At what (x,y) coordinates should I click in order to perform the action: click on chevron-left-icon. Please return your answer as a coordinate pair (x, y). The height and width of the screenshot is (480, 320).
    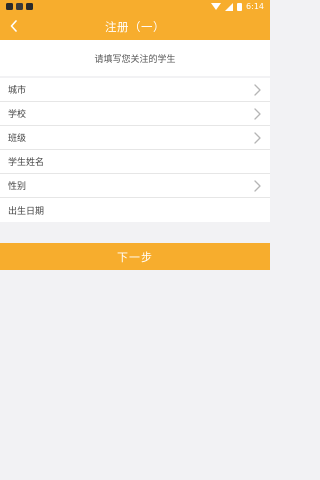
    Looking at the image, I should click on (13, 26).